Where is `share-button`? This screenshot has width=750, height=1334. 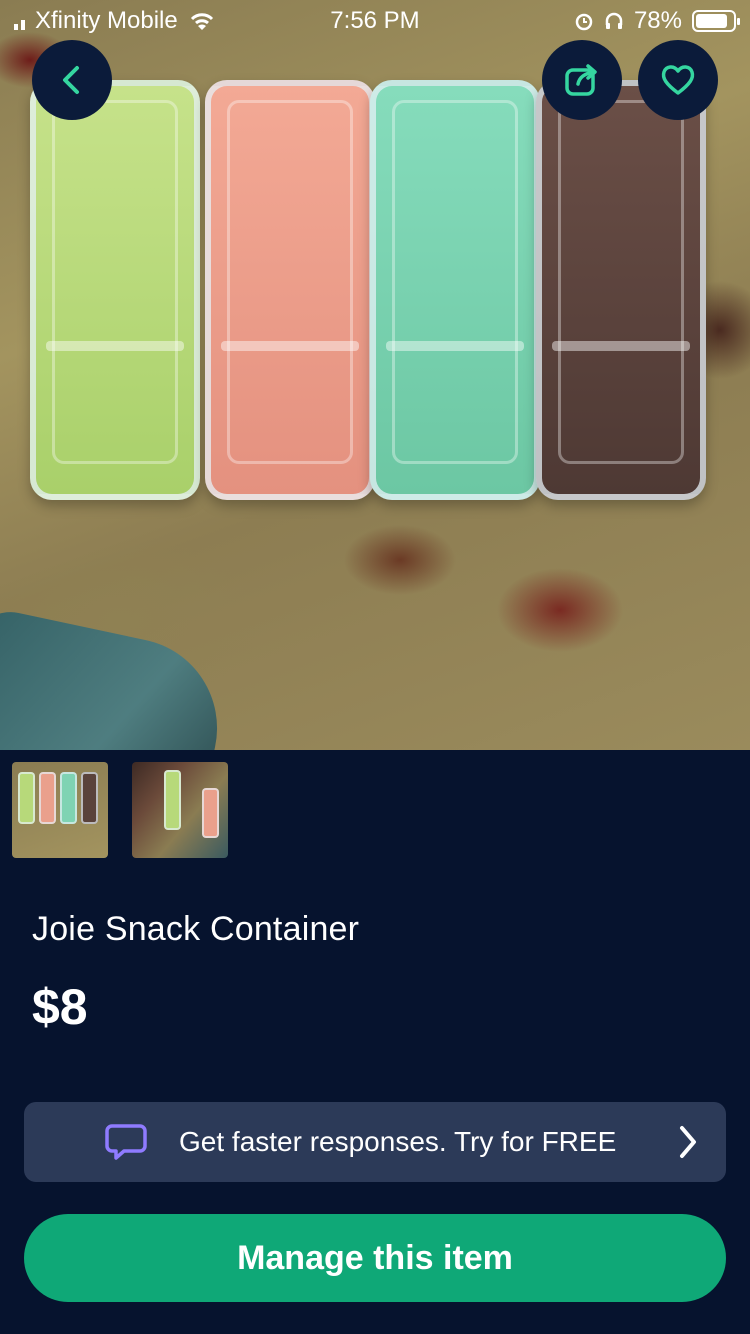 share-button is located at coordinates (582, 80).